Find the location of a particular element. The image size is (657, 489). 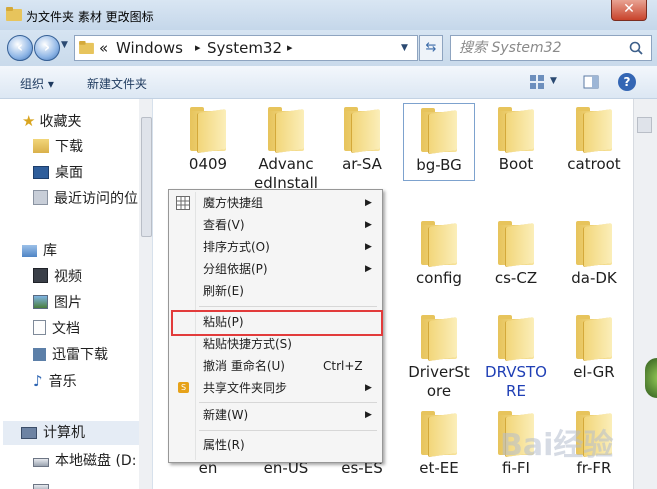

menu-label: 魔方快捷组 is located at coordinates (233, 203).